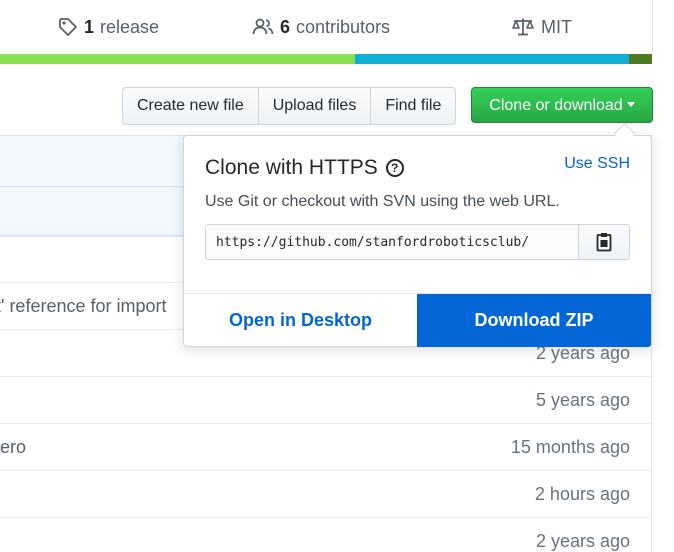  I want to click on releases-link: 1 release, so click(108, 27).